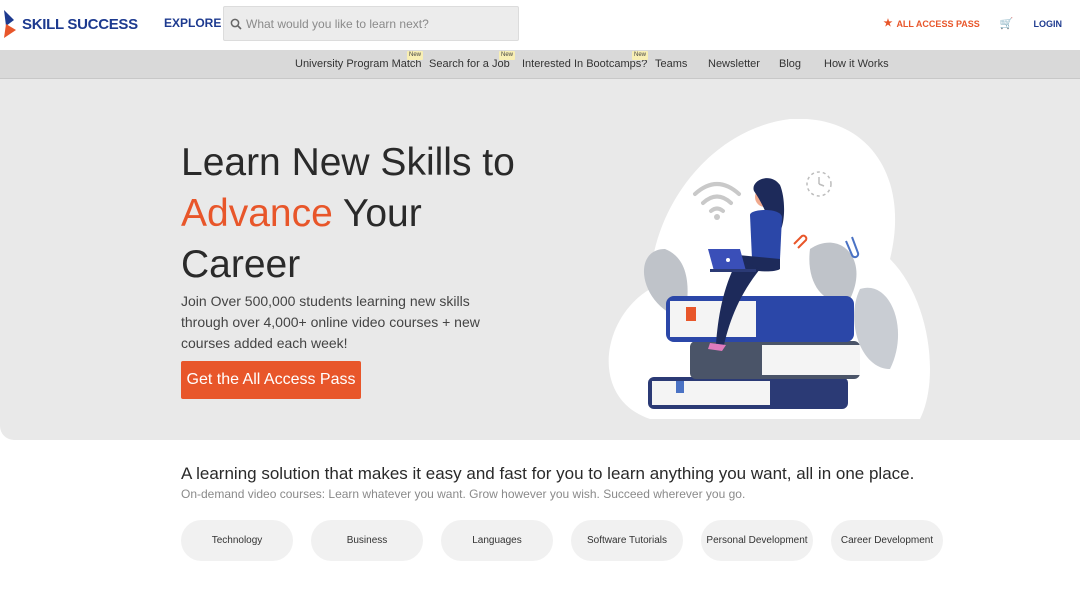  Describe the element at coordinates (1048, 24) in the screenshot. I see `login-link: LOGIN` at that location.